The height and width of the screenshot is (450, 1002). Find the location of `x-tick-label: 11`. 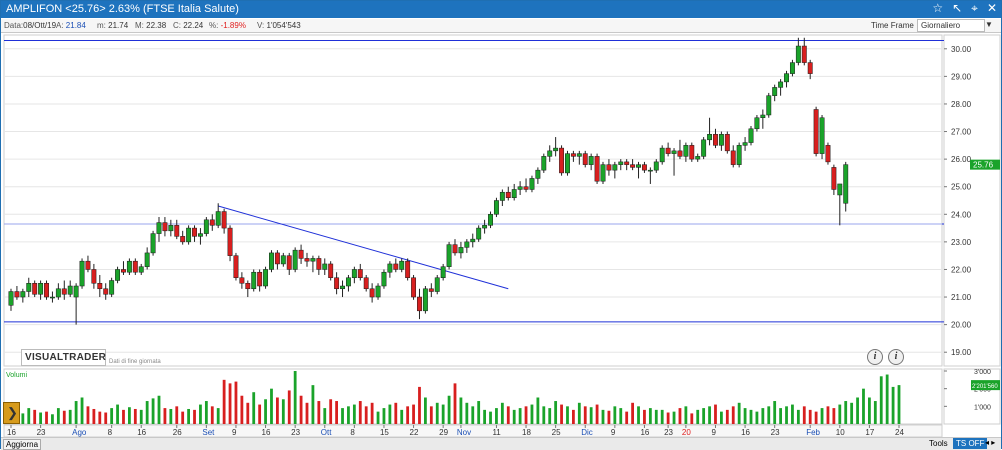

x-tick-label: 11 is located at coordinates (496, 432).